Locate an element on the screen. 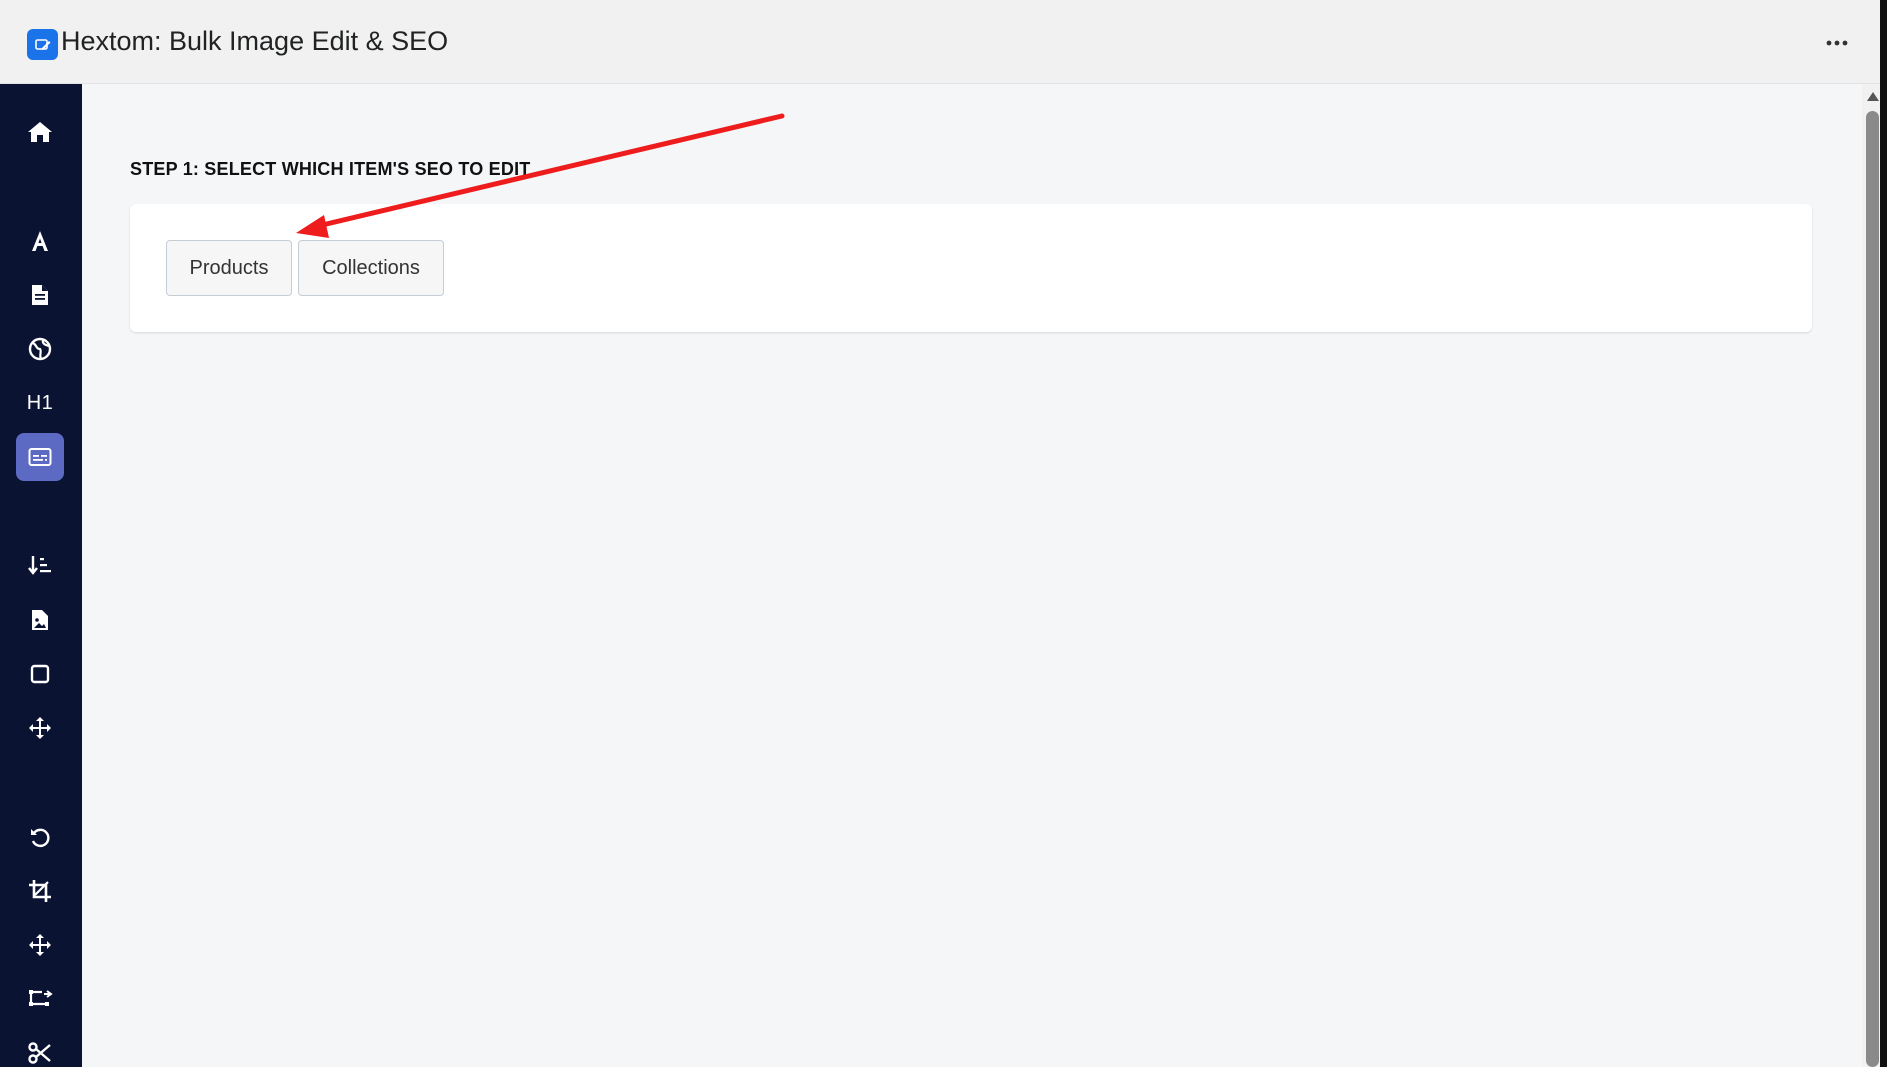  item-type-card: Products Collections is located at coordinates (971, 268).